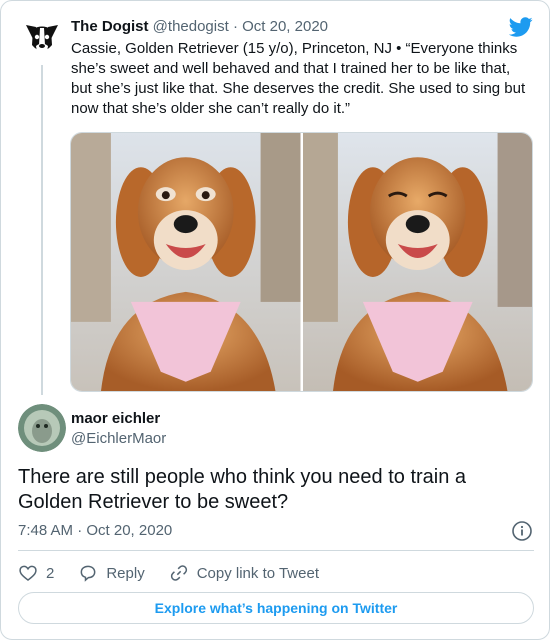  I want to click on divider, so click(276, 550).